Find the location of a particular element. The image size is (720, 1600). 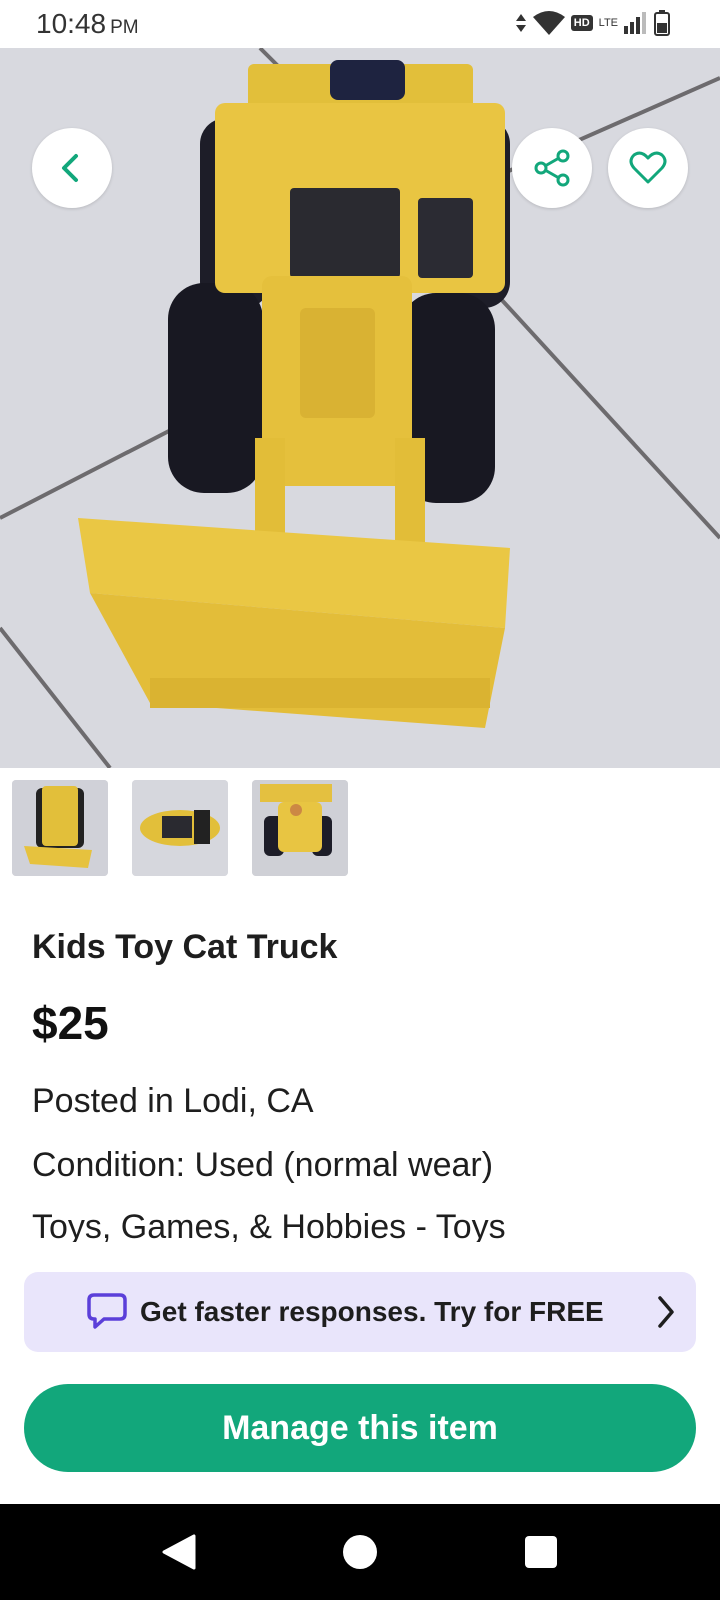

nav-home-icon is located at coordinates (360, 1552).